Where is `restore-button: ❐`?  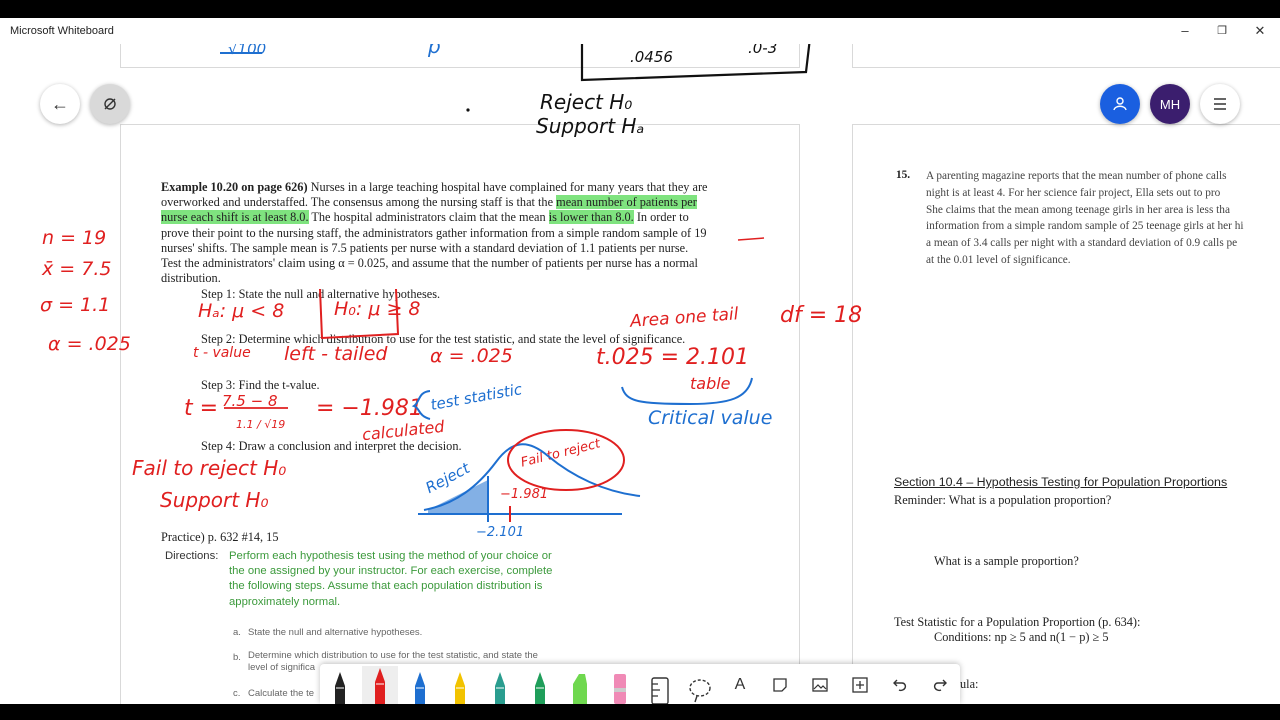
restore-button: ❐ is located at coordinates (1222, 31).